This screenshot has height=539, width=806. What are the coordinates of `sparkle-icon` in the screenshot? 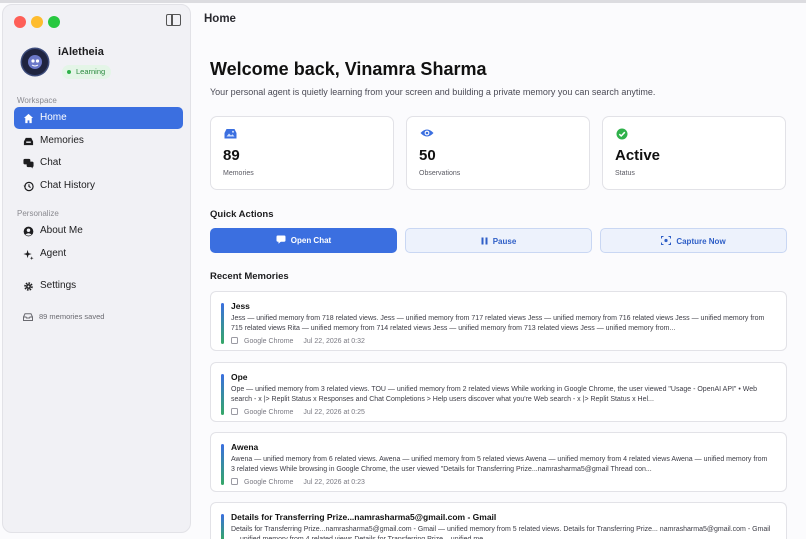 It's located at (28, 254).